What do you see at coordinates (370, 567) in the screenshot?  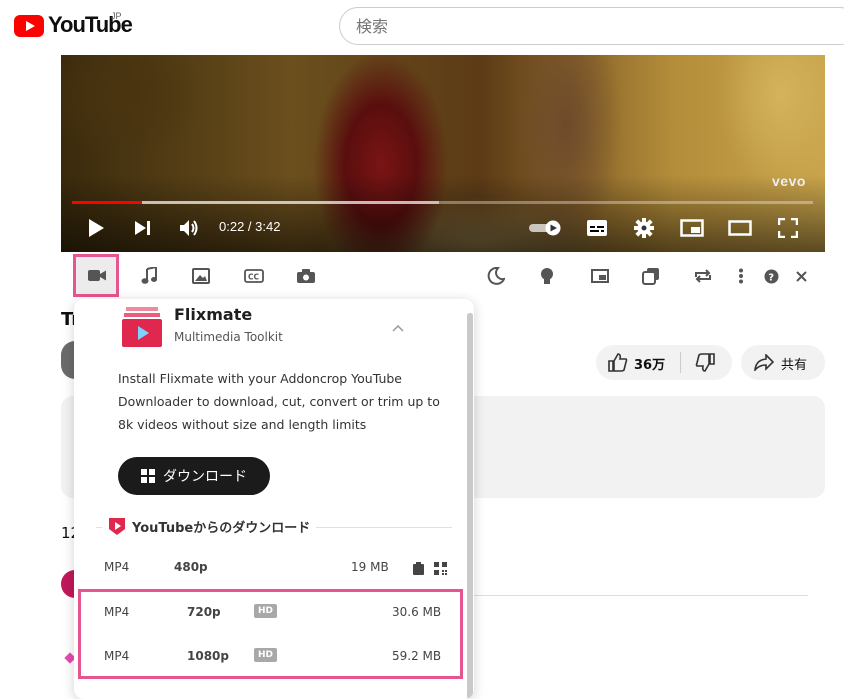 I see `size-label: 19 MB` at bounding box center [370, 567].